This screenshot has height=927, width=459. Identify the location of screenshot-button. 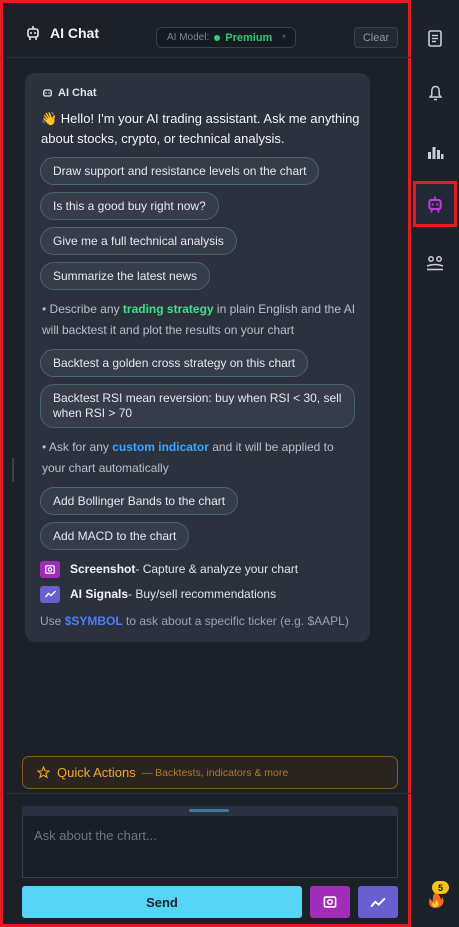
(330, 902).